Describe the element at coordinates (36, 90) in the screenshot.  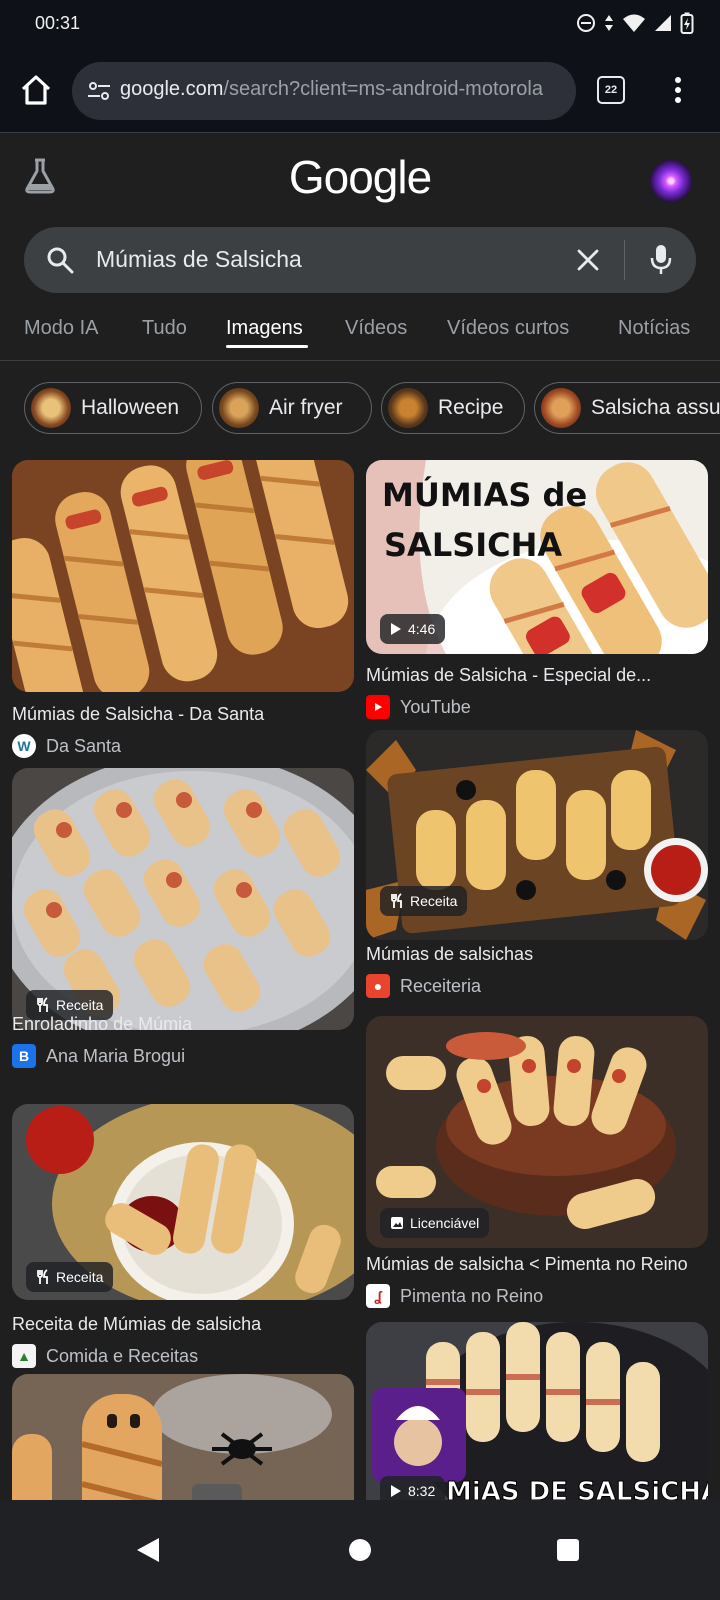
I see `home-icon` at that location.